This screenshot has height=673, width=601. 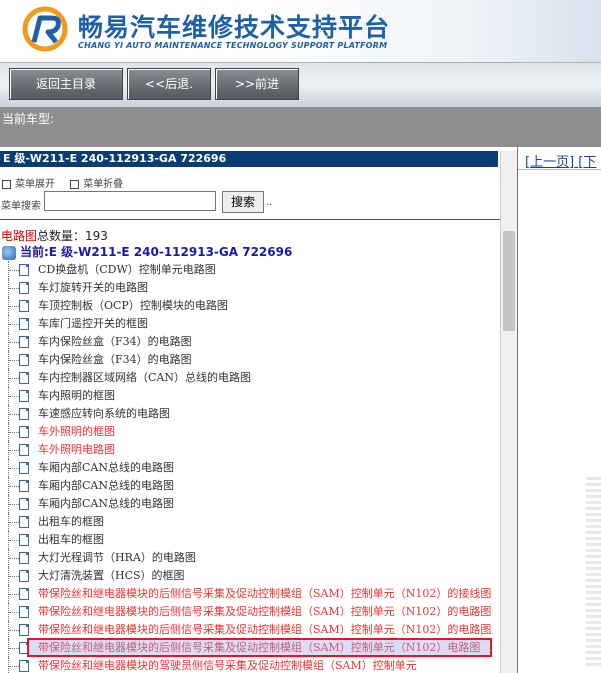 What do you see at coordinates (250, 414) in the screenshot?
I see `list-item: 车速感应转向系统的电路图` at bounding box center [250, 414].